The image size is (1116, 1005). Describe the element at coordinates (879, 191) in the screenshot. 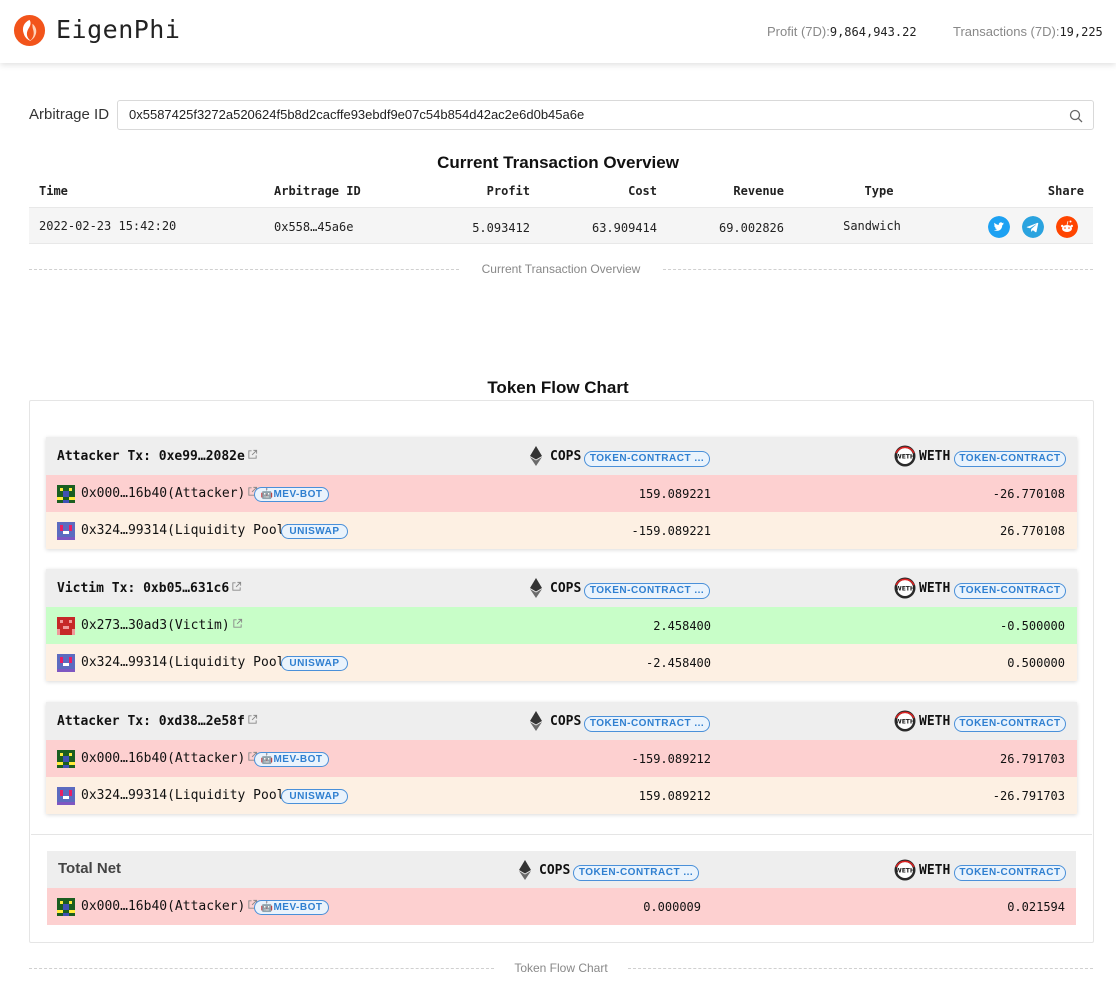

I see `col-type: Type` at that location.